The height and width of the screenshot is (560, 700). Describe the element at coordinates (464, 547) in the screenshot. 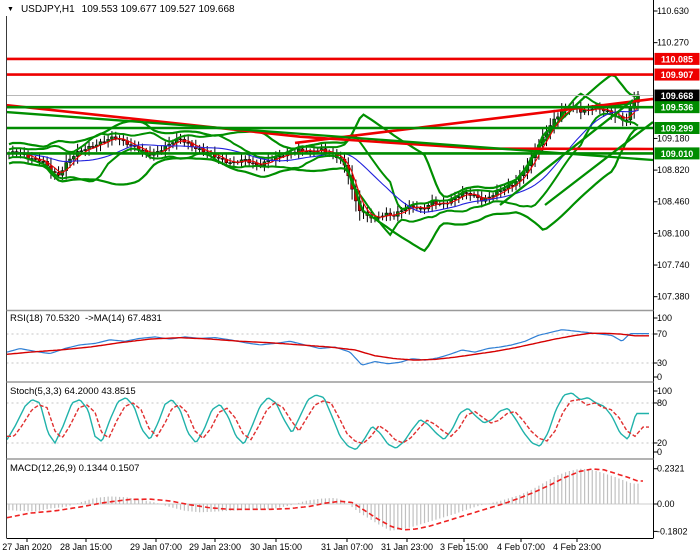

I see `svg-text: 3 Feb 15:00` at that location.